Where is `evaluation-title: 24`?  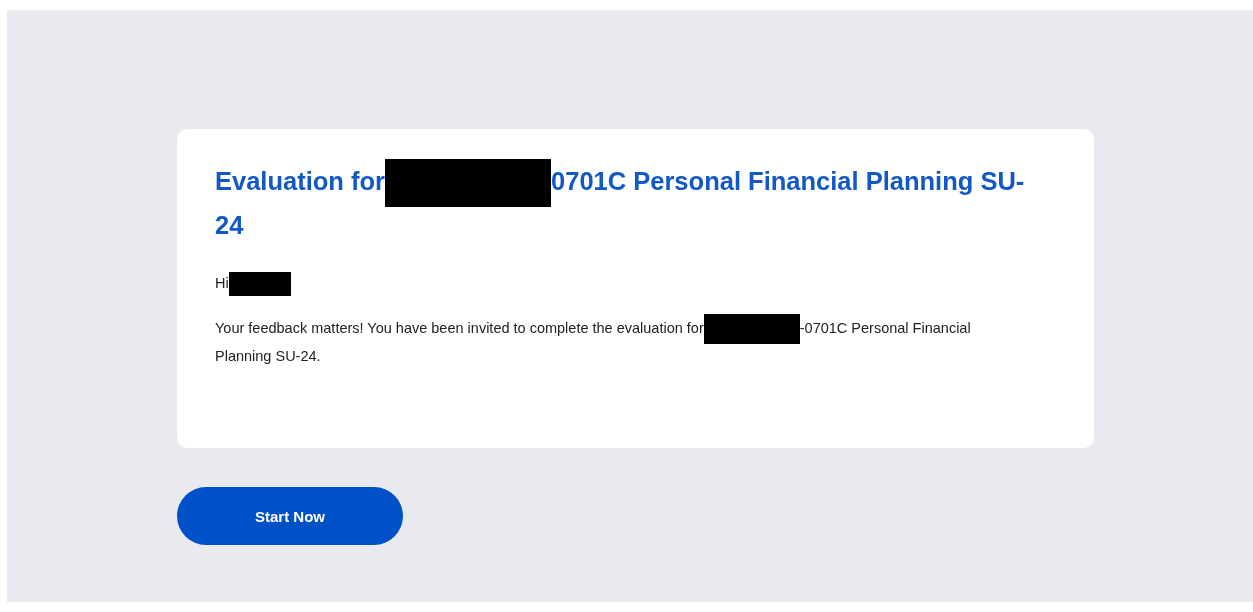
evaluation-title: 24 is located at coordinates (229, 225).